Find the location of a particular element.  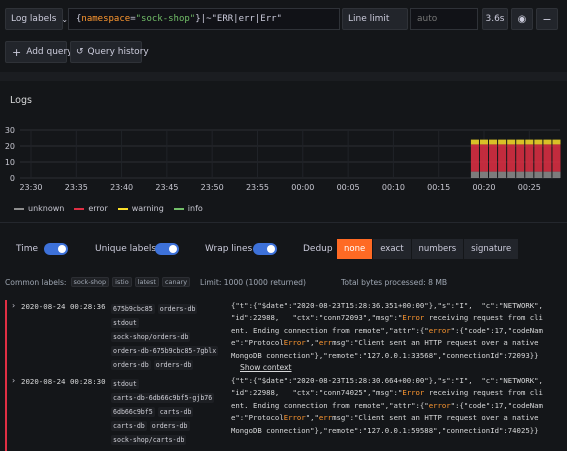

logs-panel-title: Logs is located at coordinates (21, 100).